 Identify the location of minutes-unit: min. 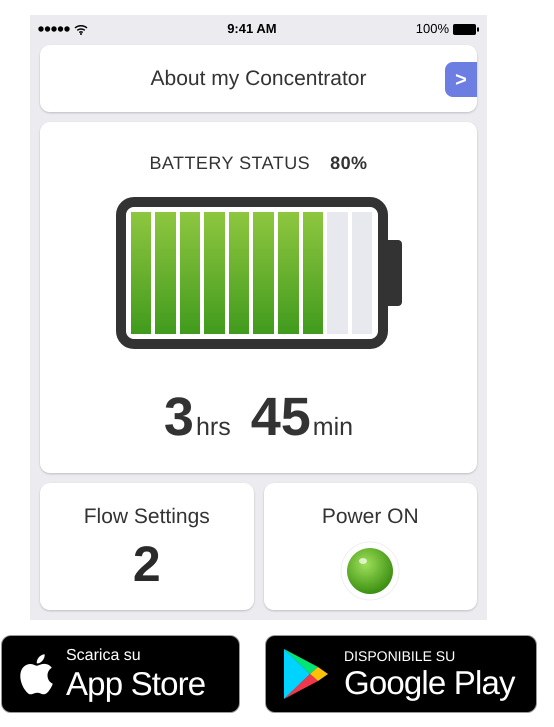
(333, 427).